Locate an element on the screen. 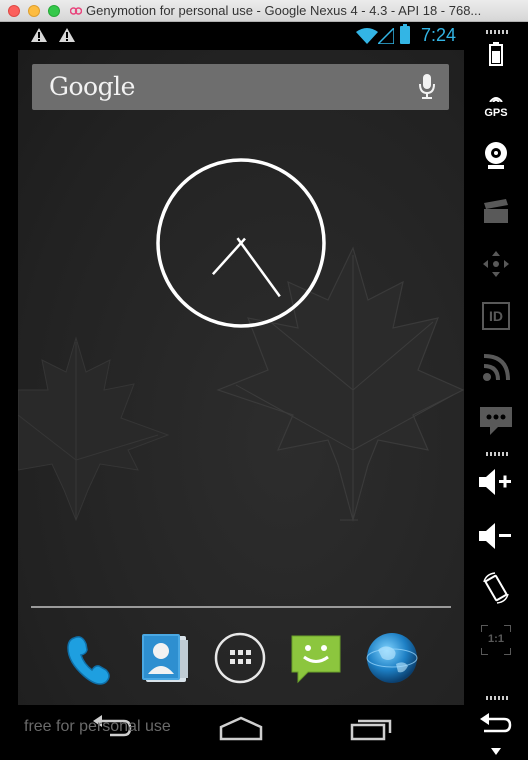 The image size is (528, 760). google-search-bar: Google is located at coordinates (240, 87).